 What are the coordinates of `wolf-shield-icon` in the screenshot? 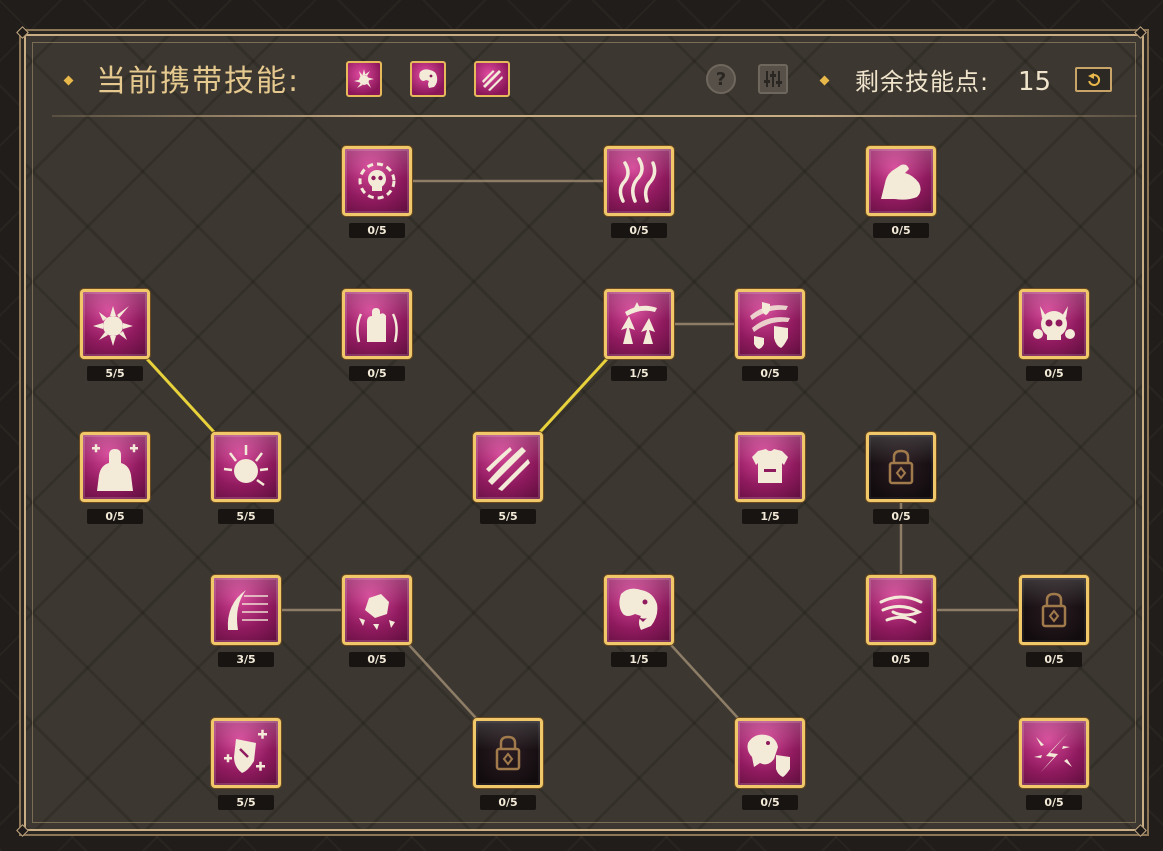 It's located at (768, 755).